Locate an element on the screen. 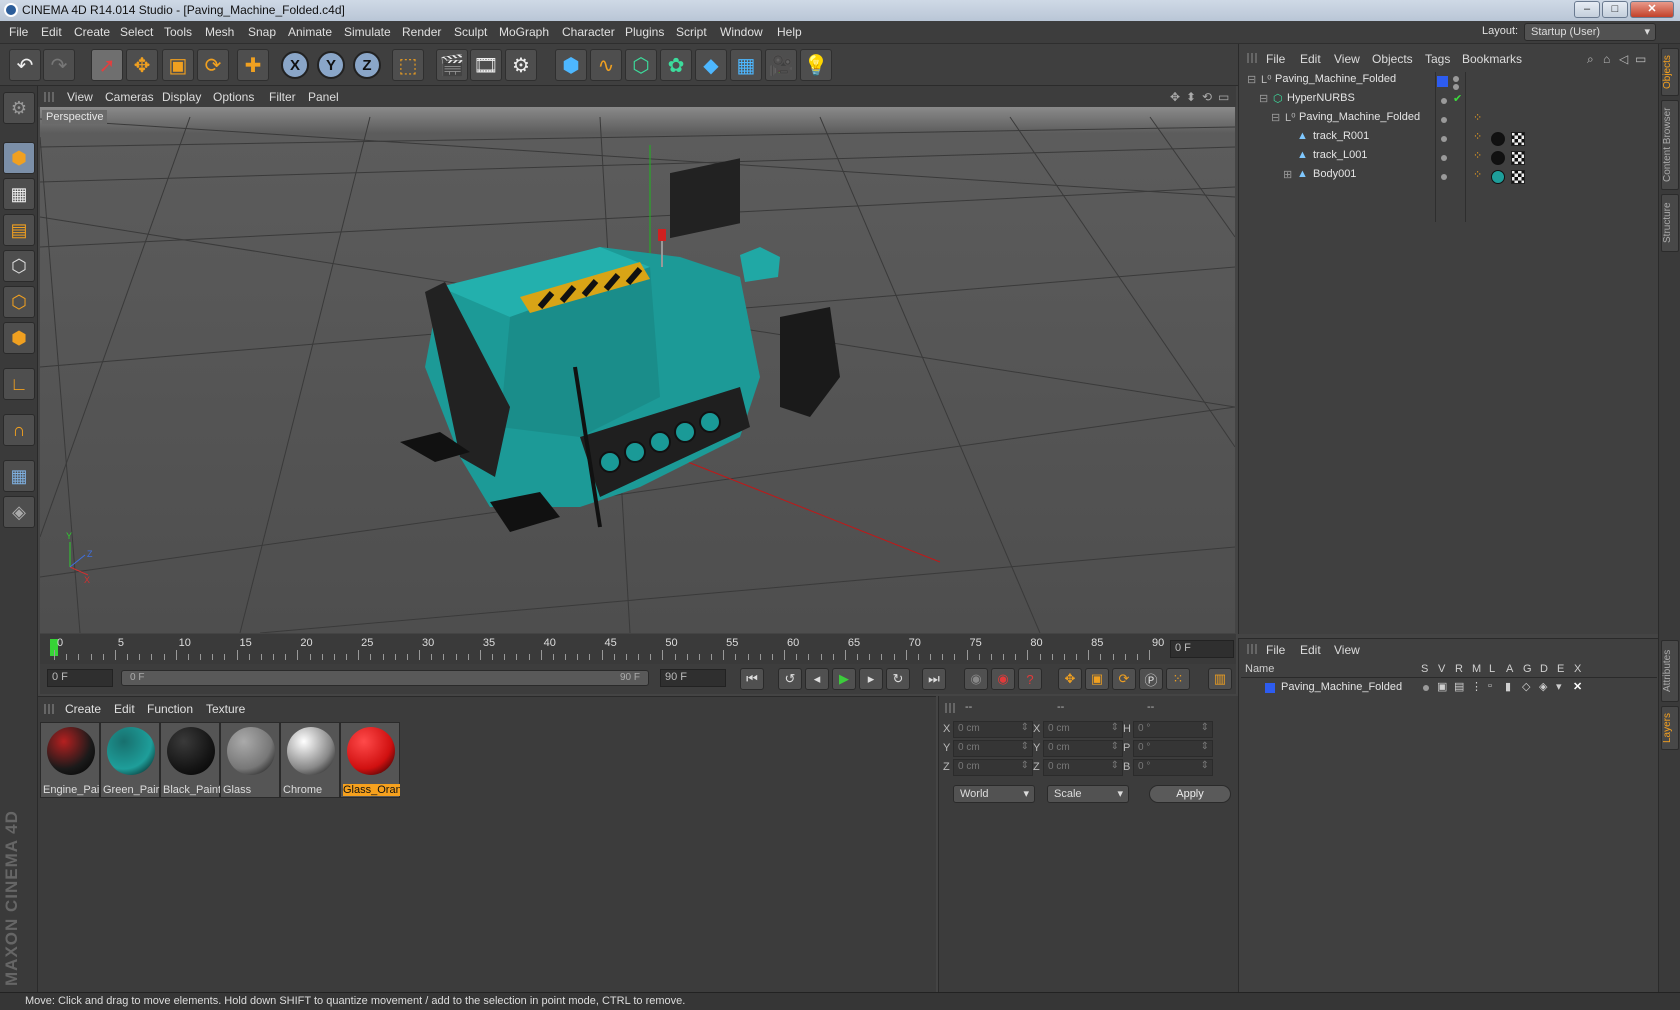 The image size is (1680, 1010). material-swatch: Black_Paint is located at coordinates (190, 760).